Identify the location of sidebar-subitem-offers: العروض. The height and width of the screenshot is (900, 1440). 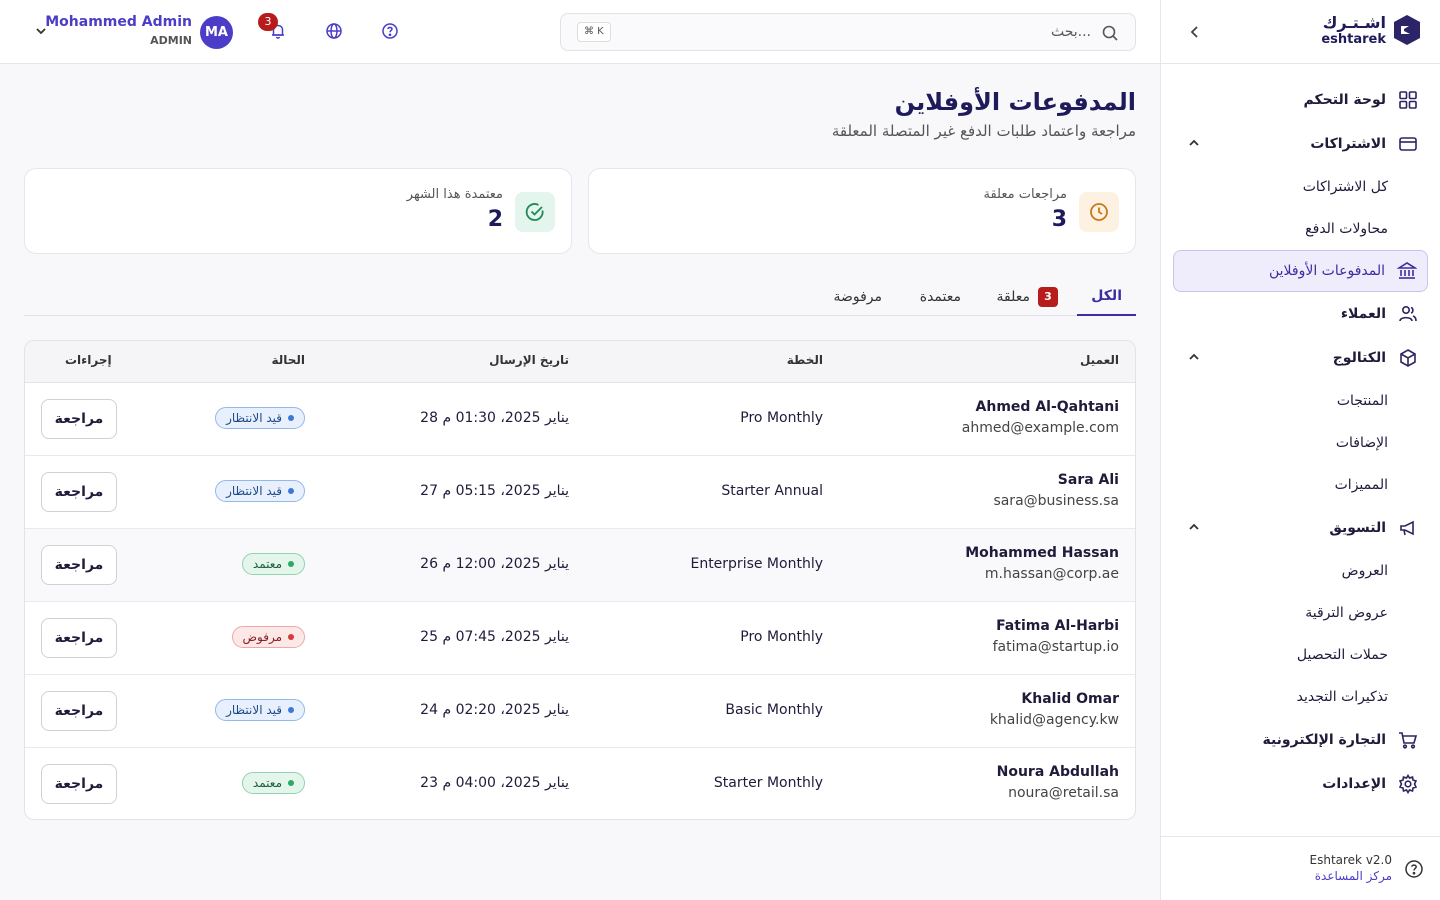
(1300, 571).